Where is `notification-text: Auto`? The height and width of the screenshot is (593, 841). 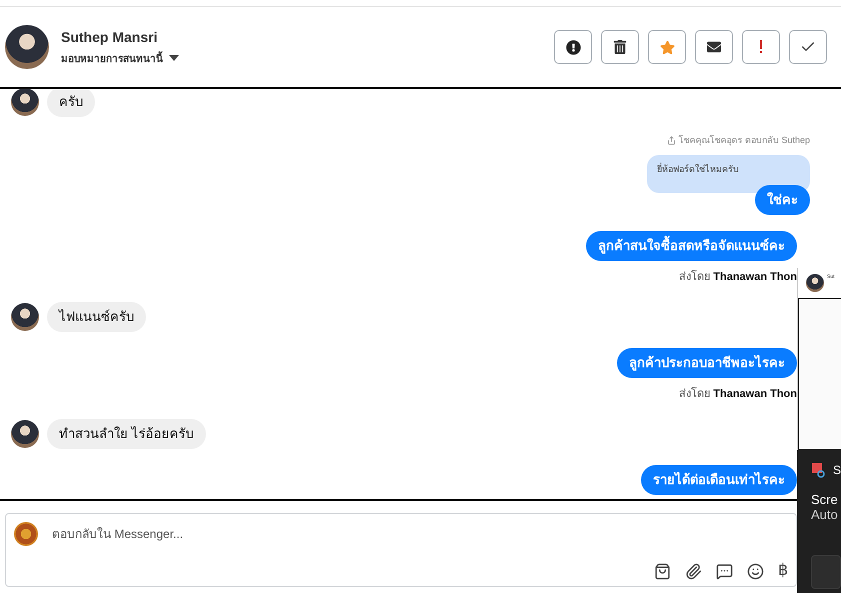 notification-text: Auto is located at coordinates (825, 514).